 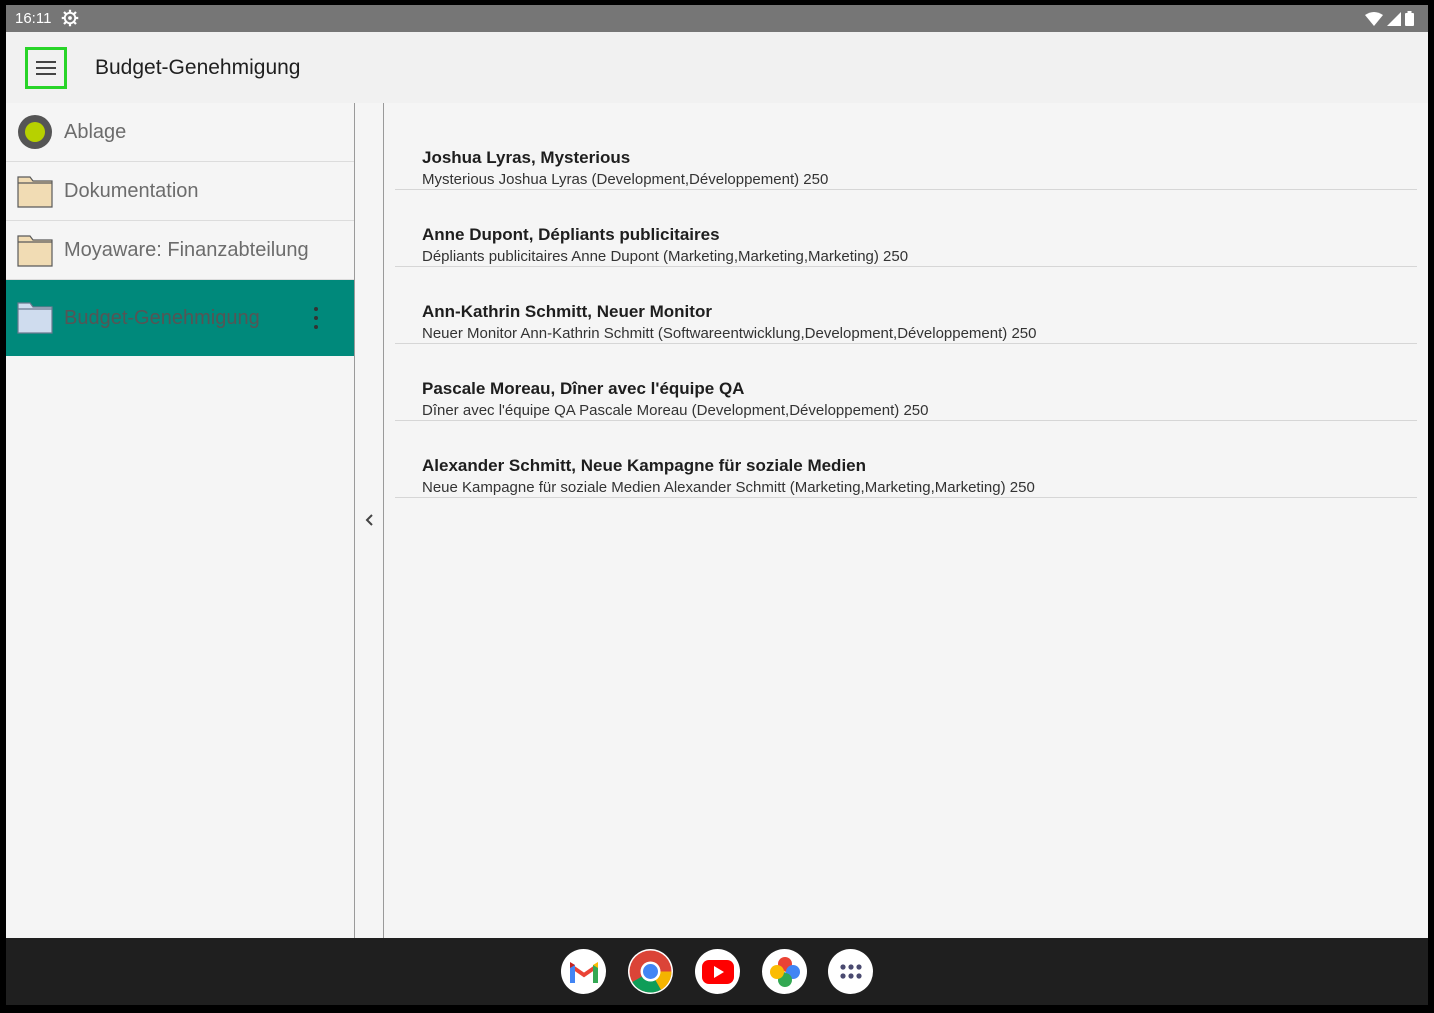 What do you see at coordinates (180, 132) in the screenshot?
I see `sidebar-item-ablage: Ablage` at bounding box center [180, 132].